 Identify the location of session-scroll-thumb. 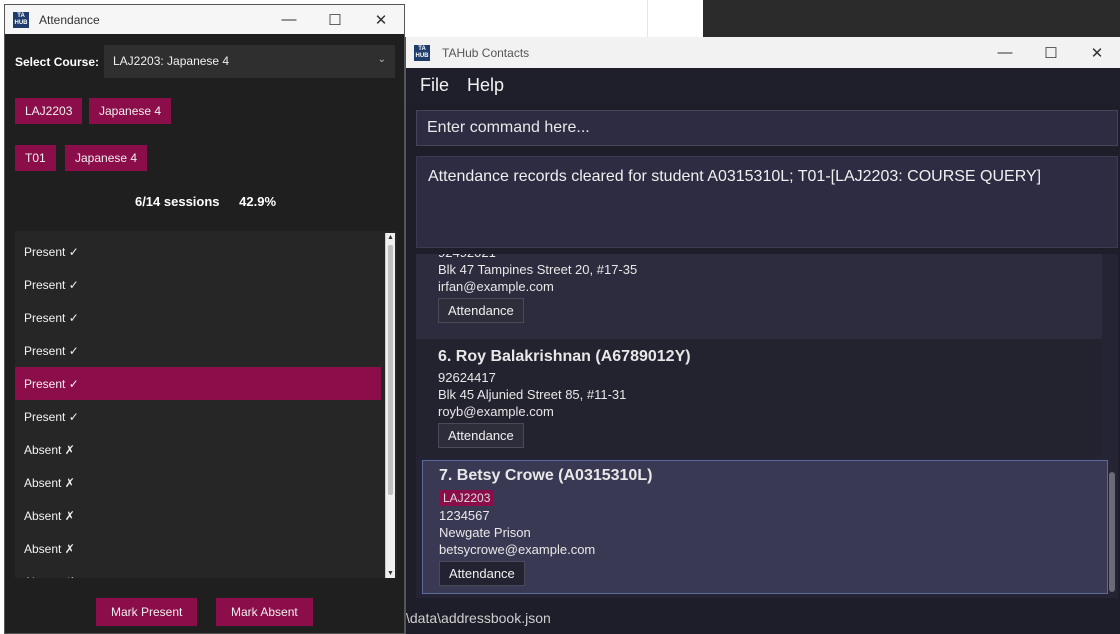
(390, 370).